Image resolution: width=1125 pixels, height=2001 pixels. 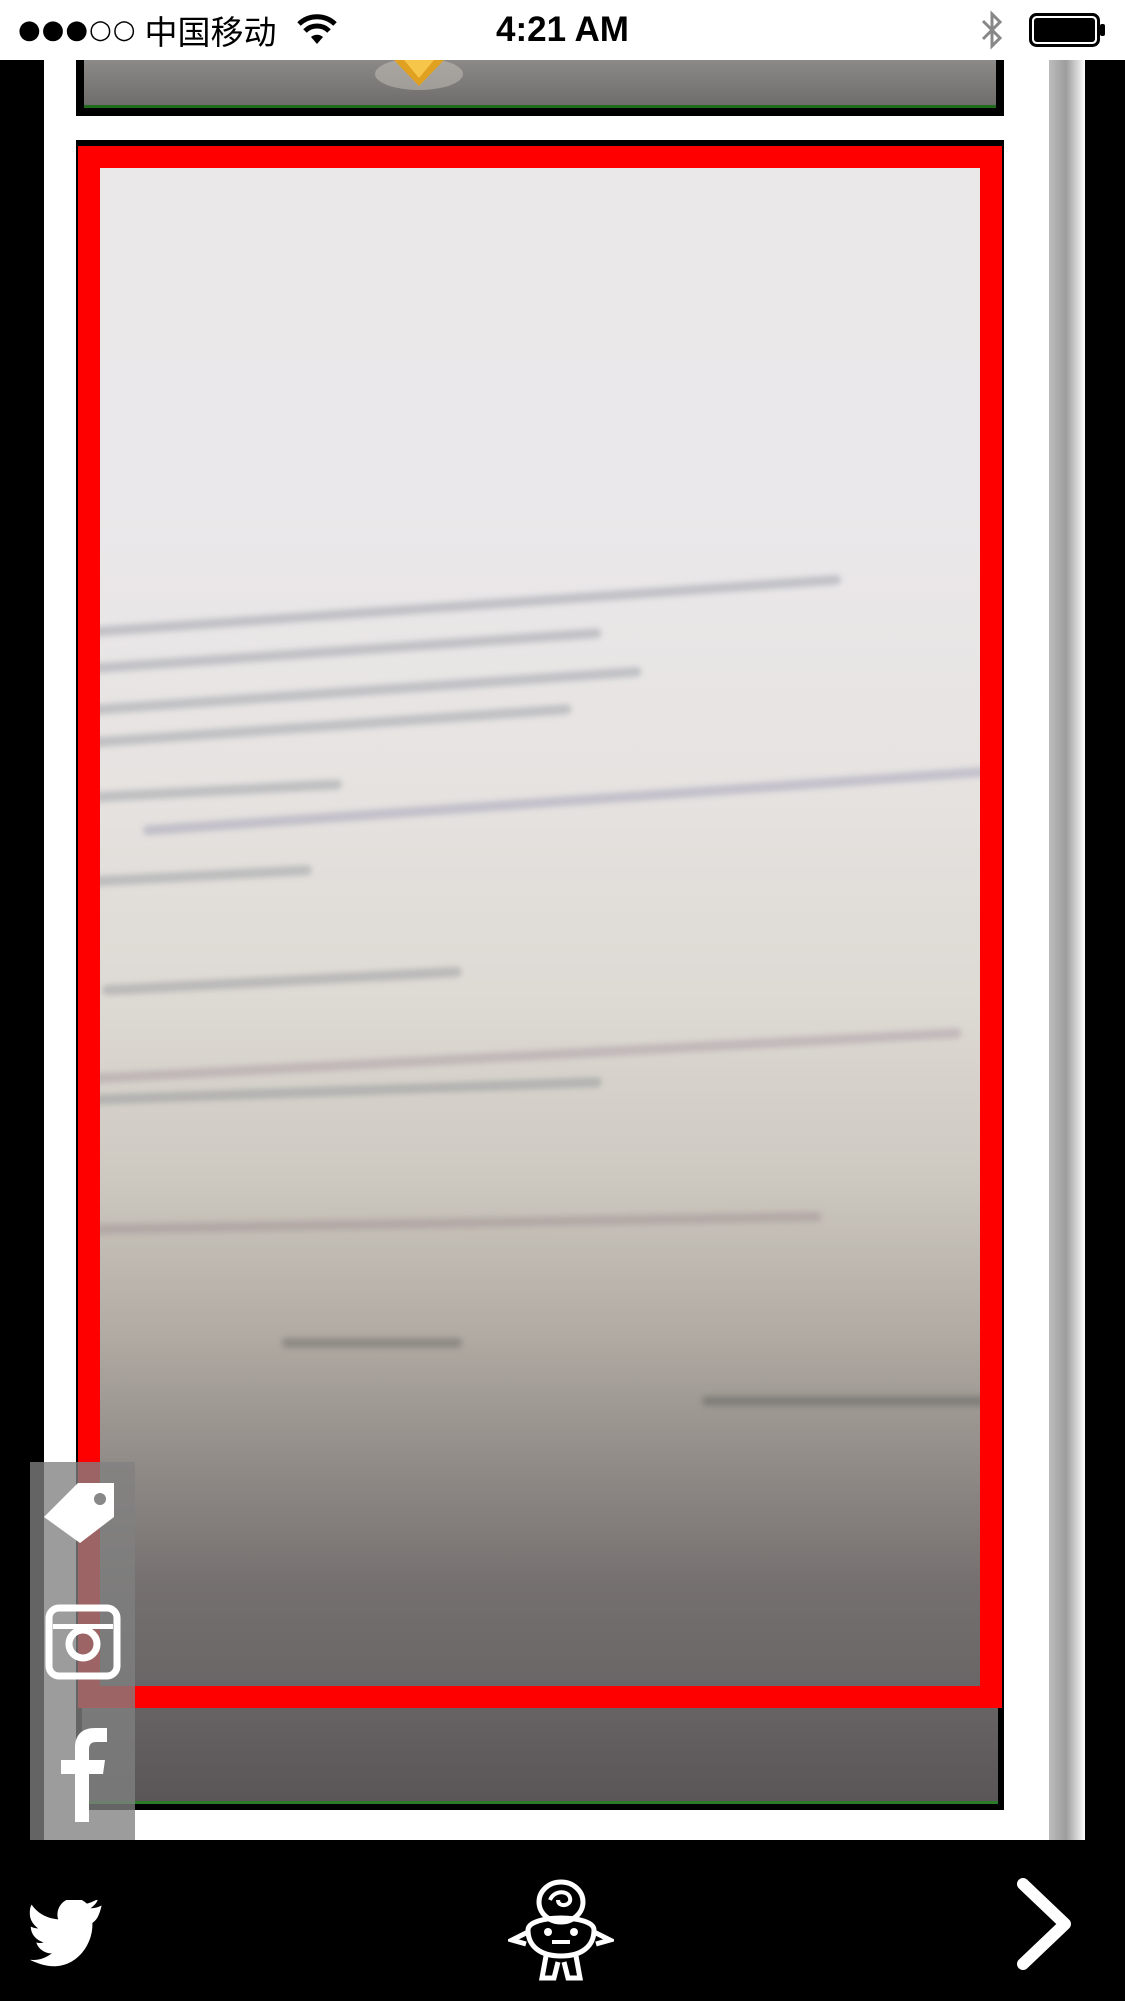 What do you see at coordinates (1067, 30) in the screenshot?
I see `battery-icon` at bounding box center [1067, 30].